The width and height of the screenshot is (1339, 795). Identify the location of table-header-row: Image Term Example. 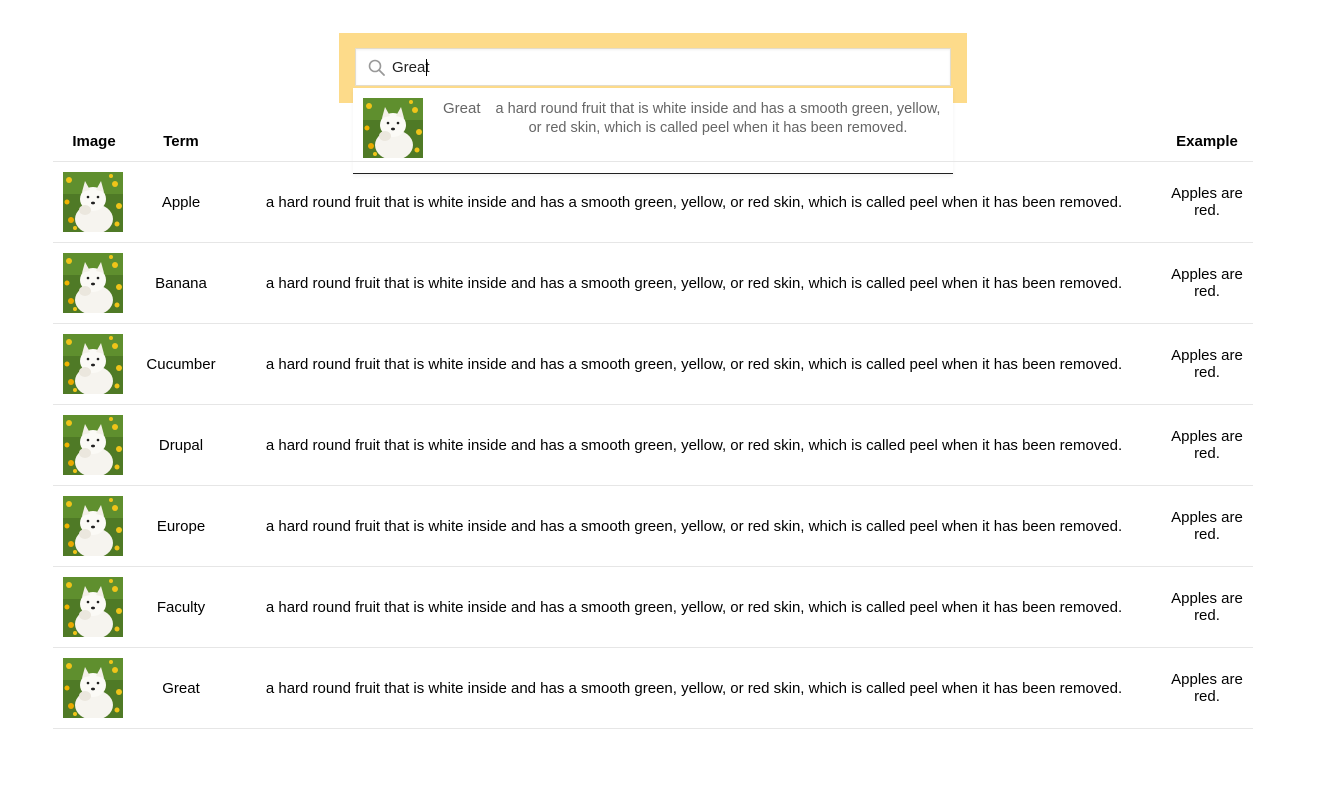
(653, 142).